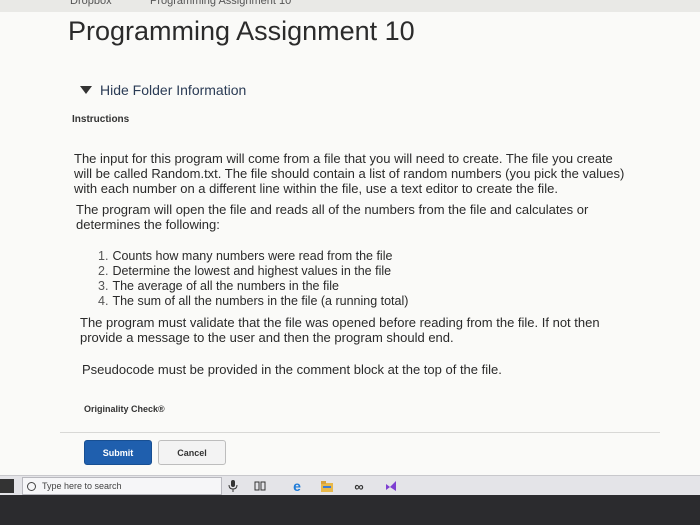  What do you see at coordinates (241, 31) in the screenshot?
I see `page-title: Programming Assignment 10` at bounding box center [241, 31].